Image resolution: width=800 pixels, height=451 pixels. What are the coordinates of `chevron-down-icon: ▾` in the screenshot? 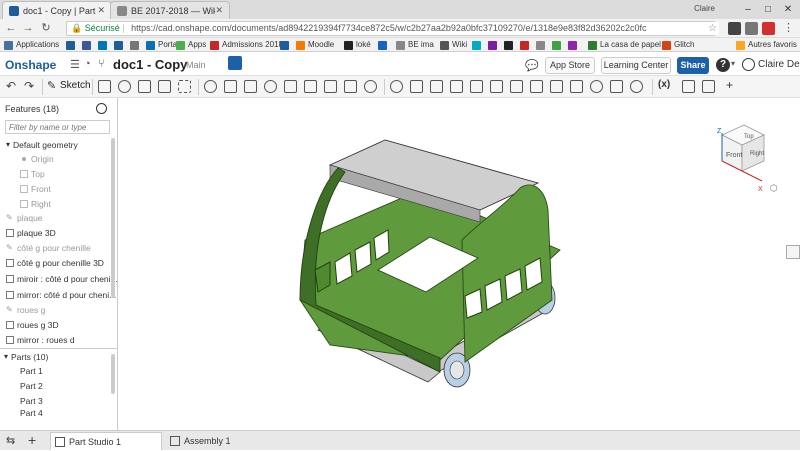 It's located at (733, 63).